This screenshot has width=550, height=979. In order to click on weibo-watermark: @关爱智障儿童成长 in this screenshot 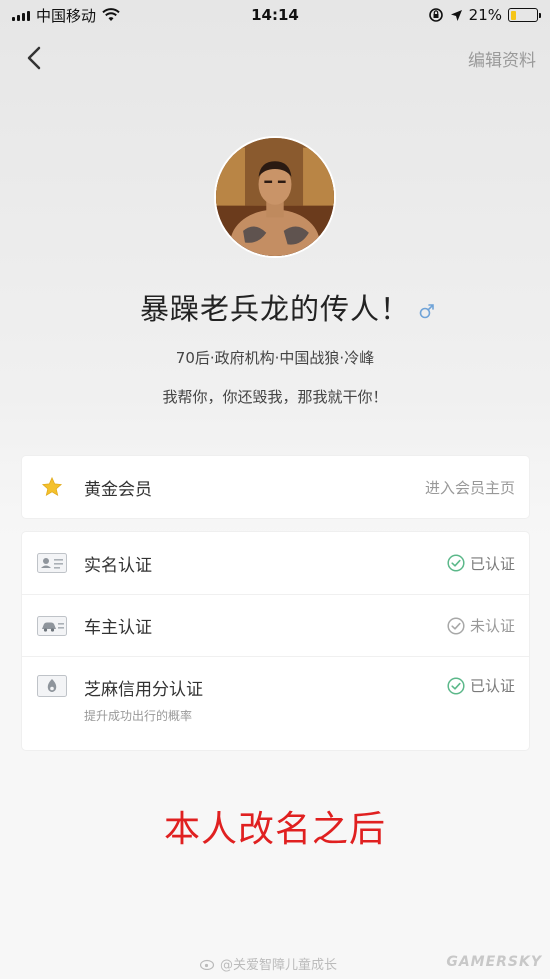, I will do `click(268, 963)`.